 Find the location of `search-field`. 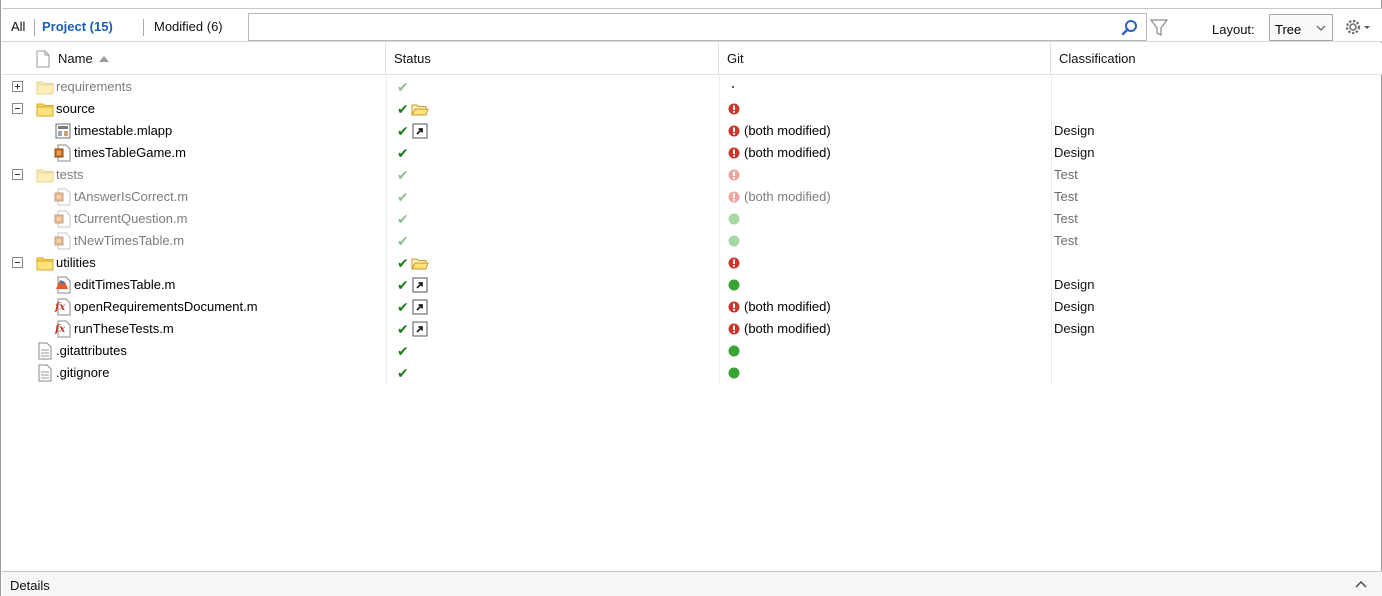

search-field is located at coordinates (697, 27).